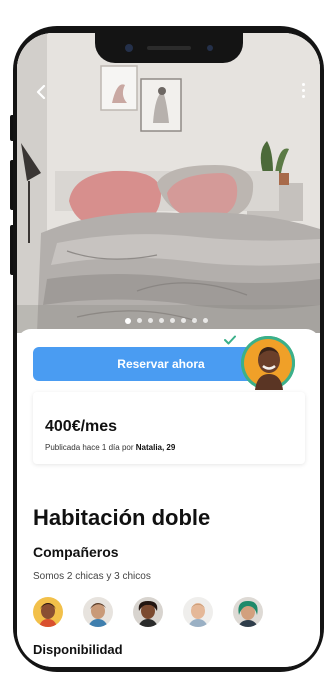 The width and height of the screenshot is (335, 675). What do you see at coordinates (210, 48) in the screenshot?
I see `sensor-dot` at bounding box center [210, 48].